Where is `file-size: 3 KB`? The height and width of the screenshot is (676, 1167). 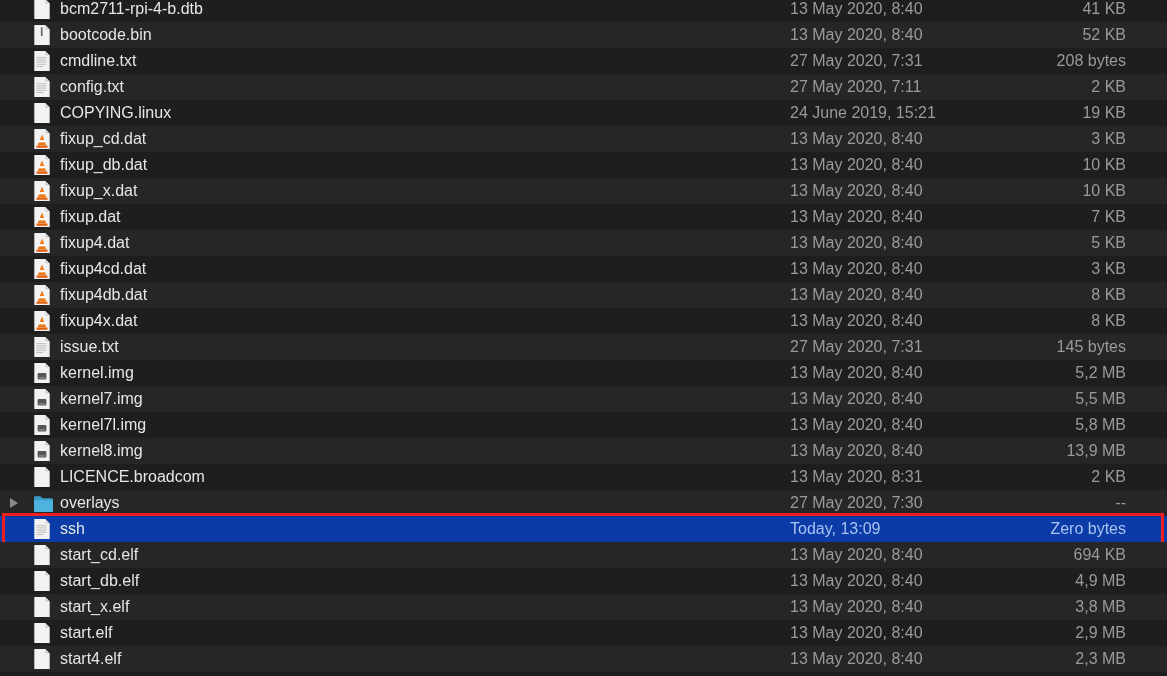 file-size: 3 KB is located at coordinates (1108, 139).